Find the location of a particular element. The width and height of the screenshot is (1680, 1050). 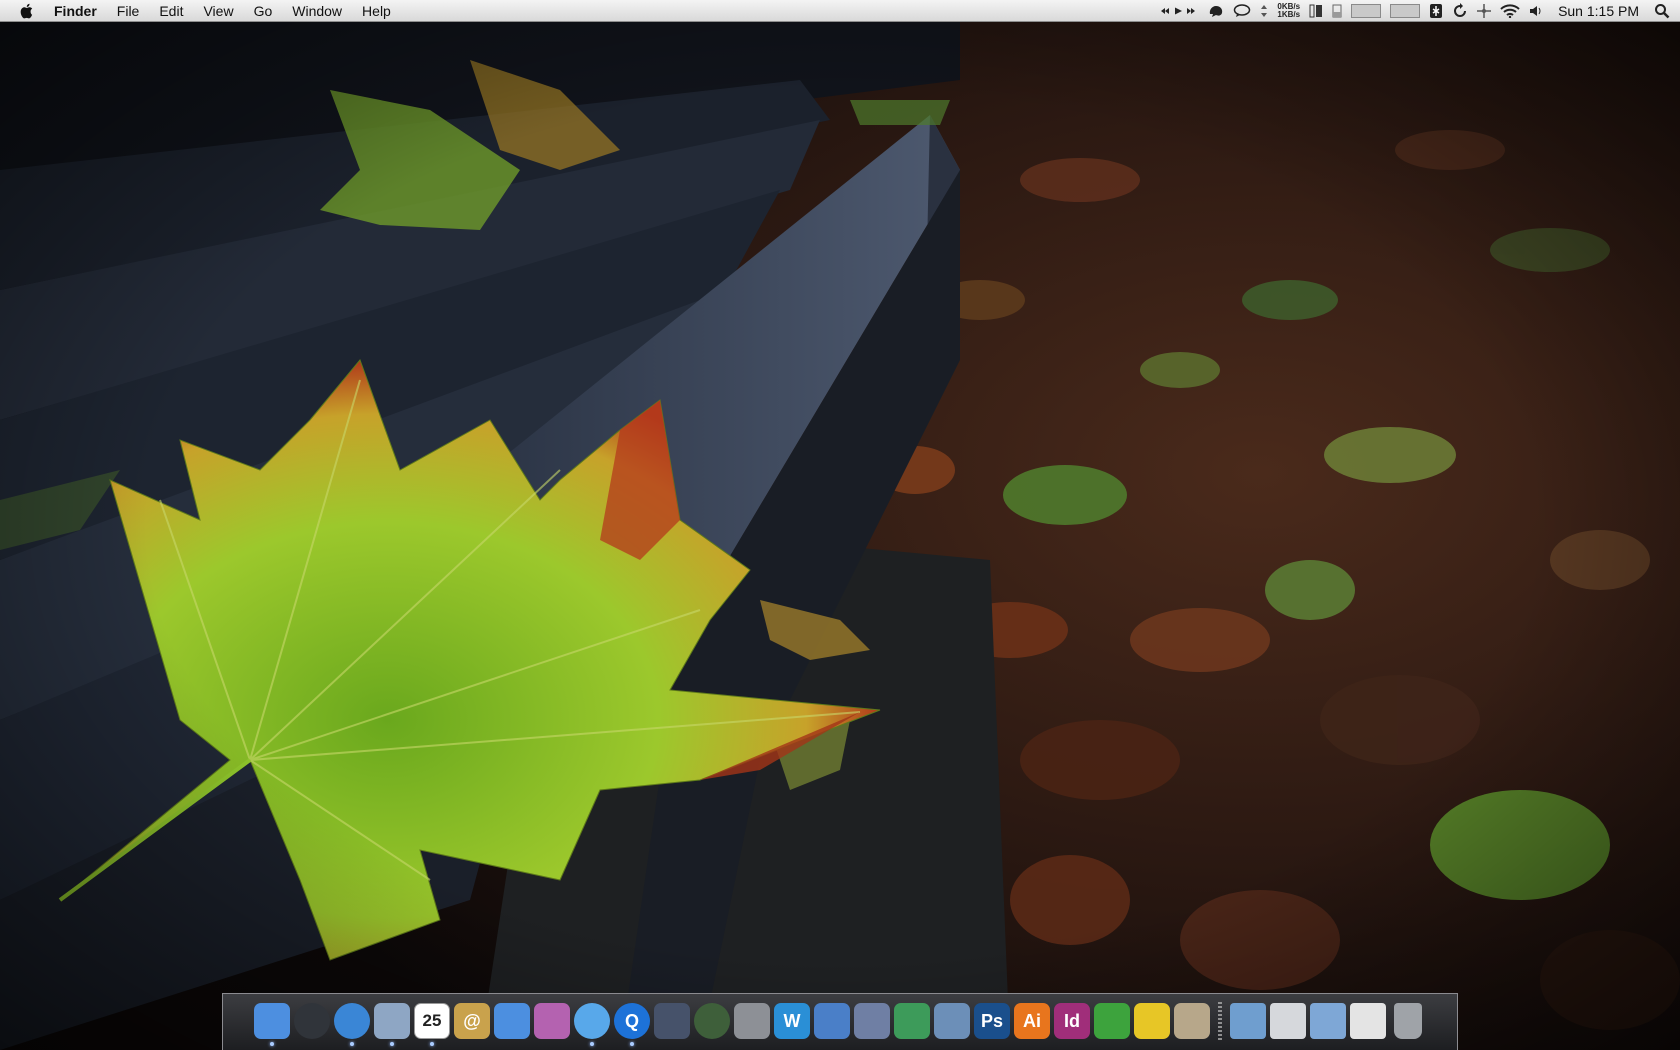

dock-stack-applications is located at coordinates (1248, 1022).